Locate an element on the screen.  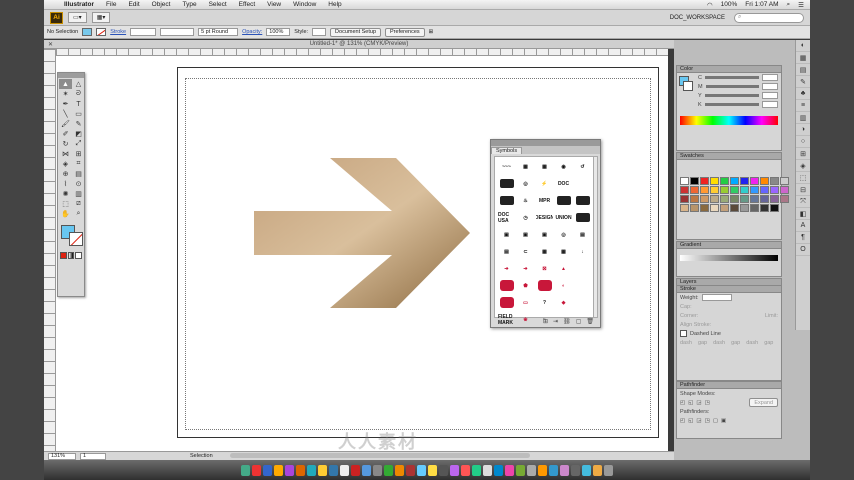
menu-window: Window is located at coordinates (304, 4).